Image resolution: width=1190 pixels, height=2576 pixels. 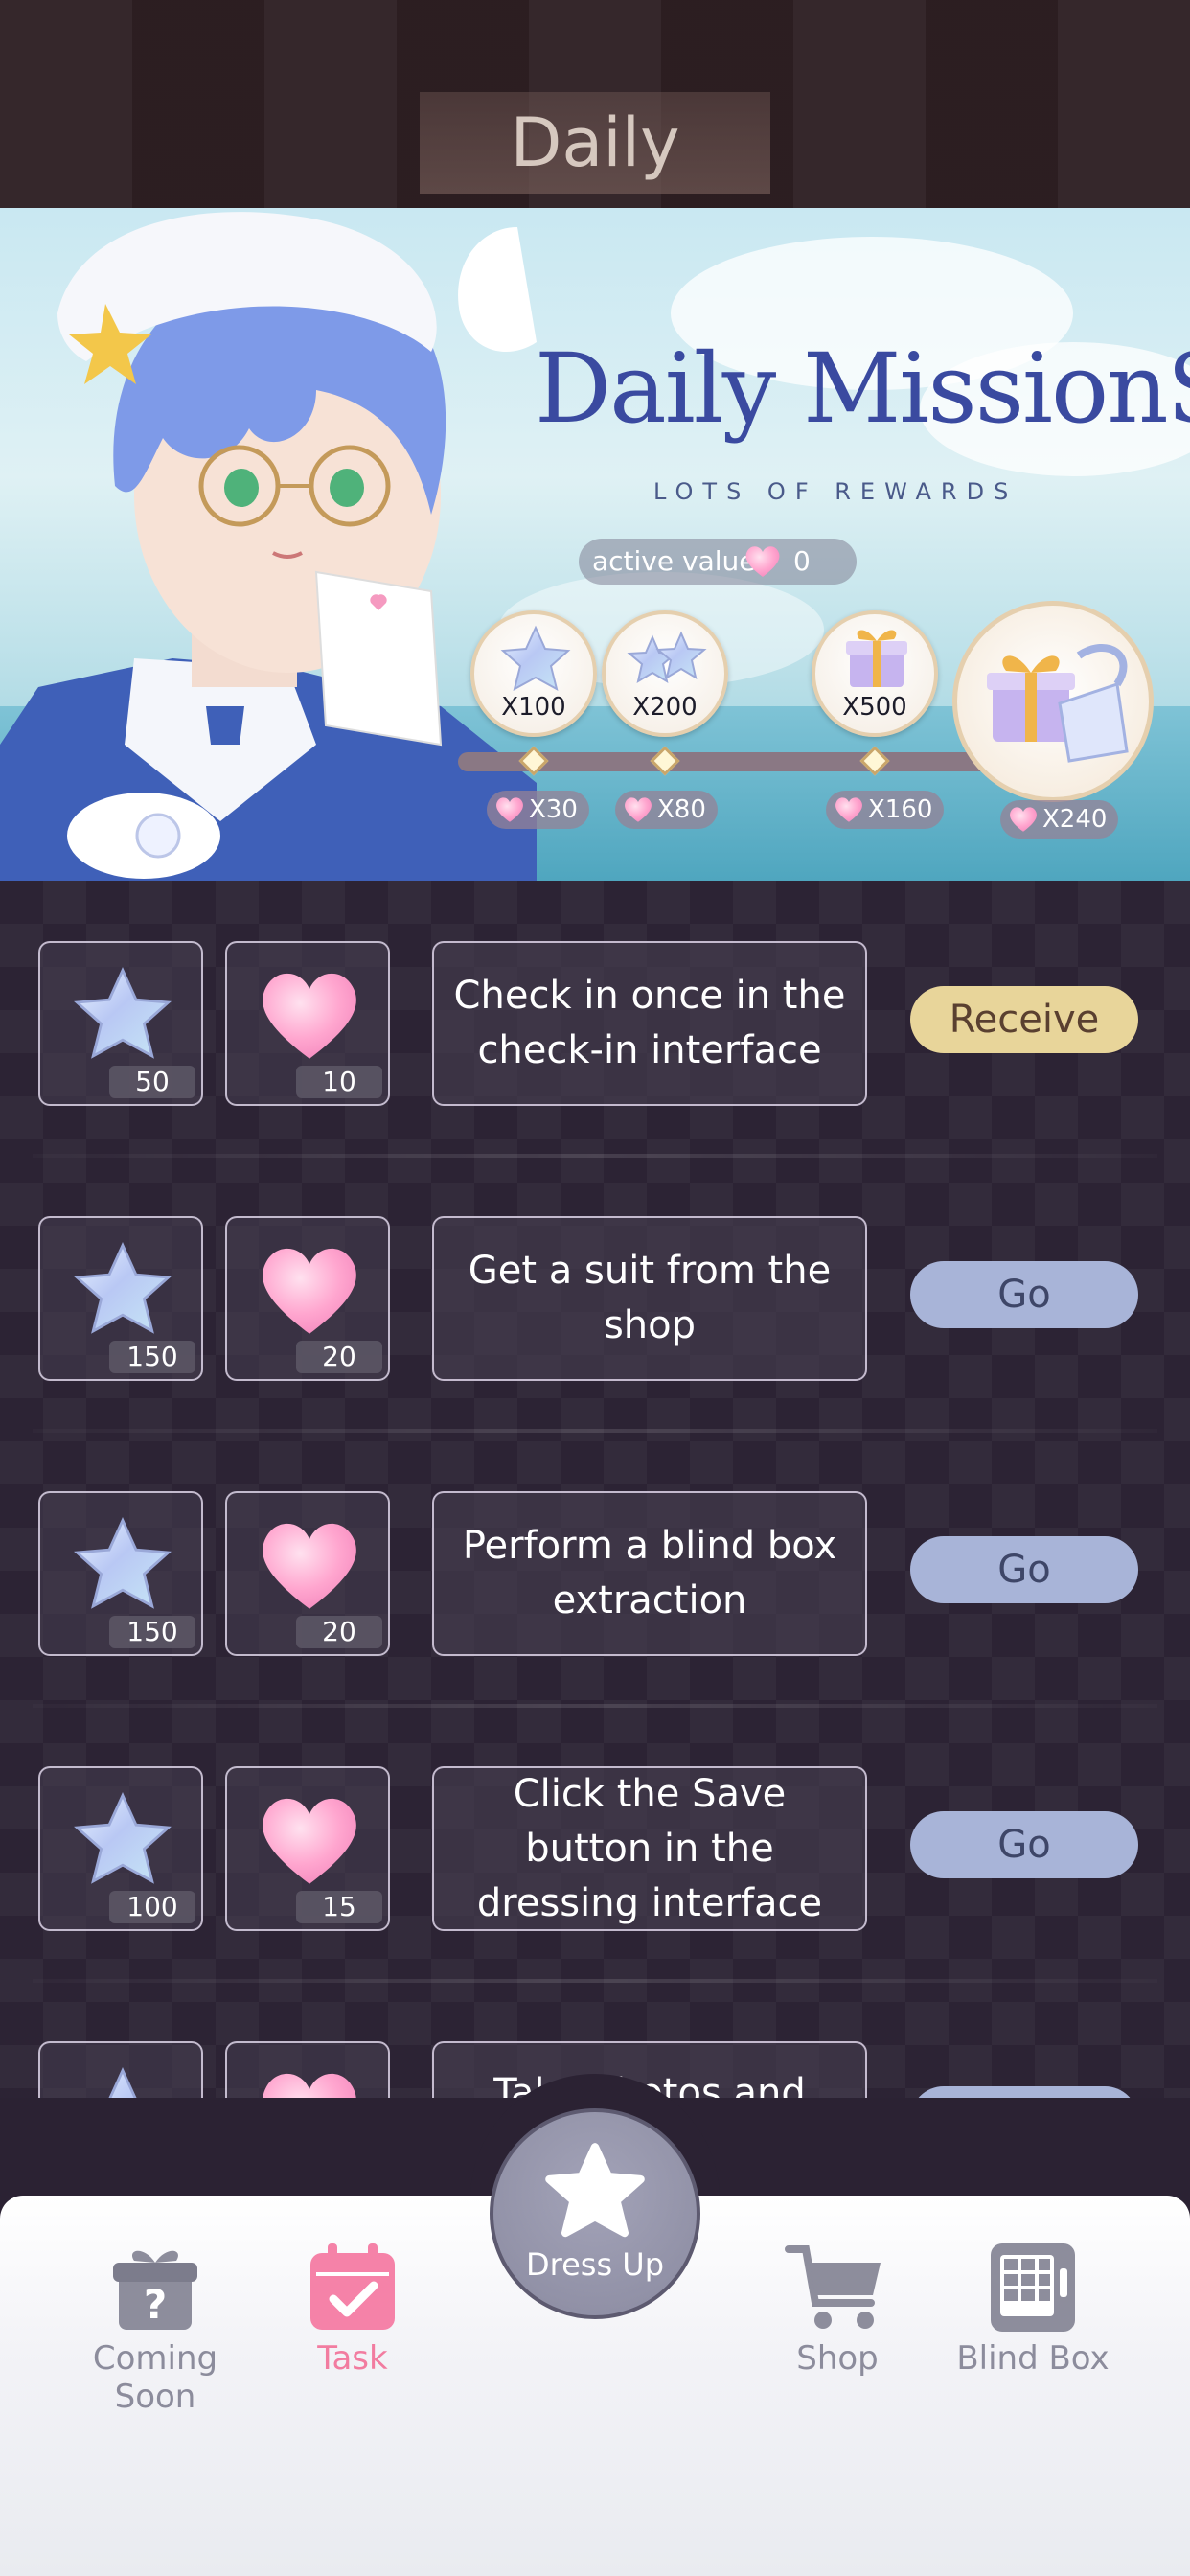 I want to click on heart-reward-box, so click(x=308, y=2069).